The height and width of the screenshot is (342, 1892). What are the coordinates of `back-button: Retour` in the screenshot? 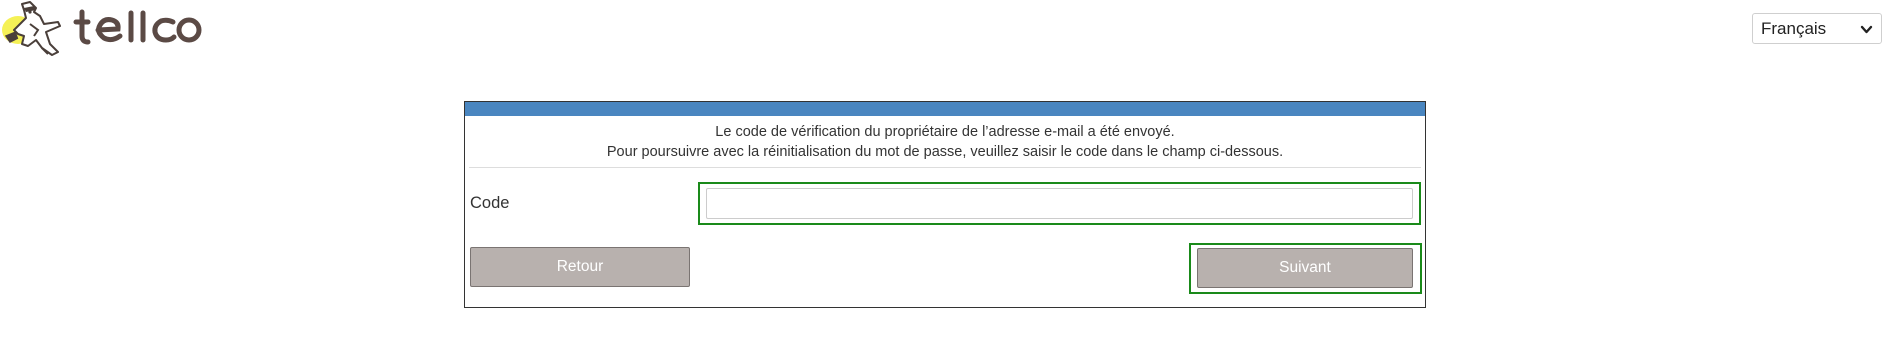 It's located at (580, 267).